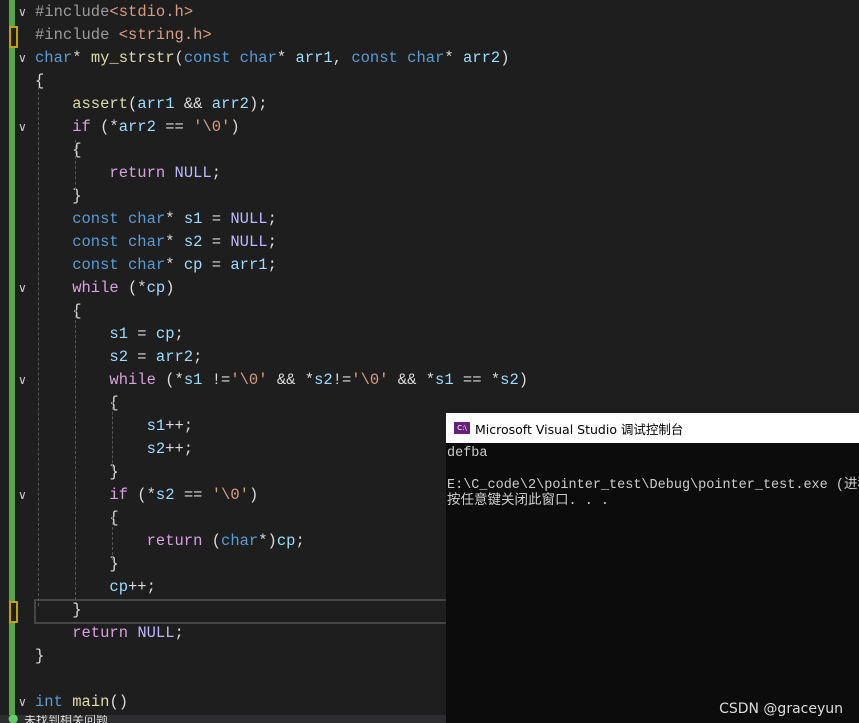 Image resolution: width=859 pixels, height=723 pixels. What do you see at coordinates (174, 219) in the screenshot?
I see `code-line: const char* s1 = NULL;` at bounding box center [174, 219].